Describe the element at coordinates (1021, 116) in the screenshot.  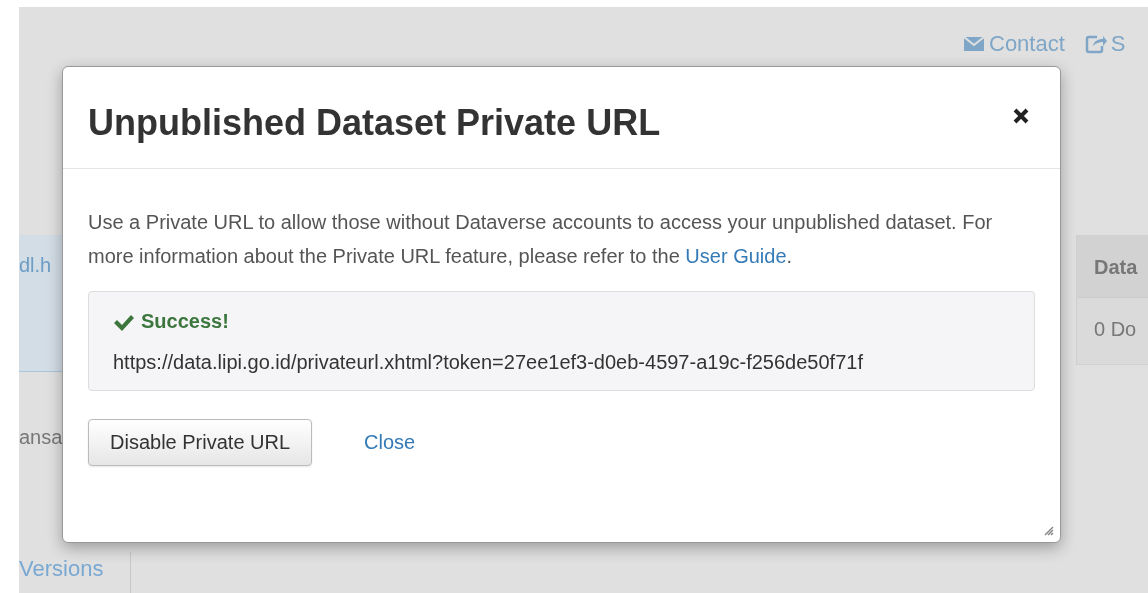
I see `close-icon` at that location.